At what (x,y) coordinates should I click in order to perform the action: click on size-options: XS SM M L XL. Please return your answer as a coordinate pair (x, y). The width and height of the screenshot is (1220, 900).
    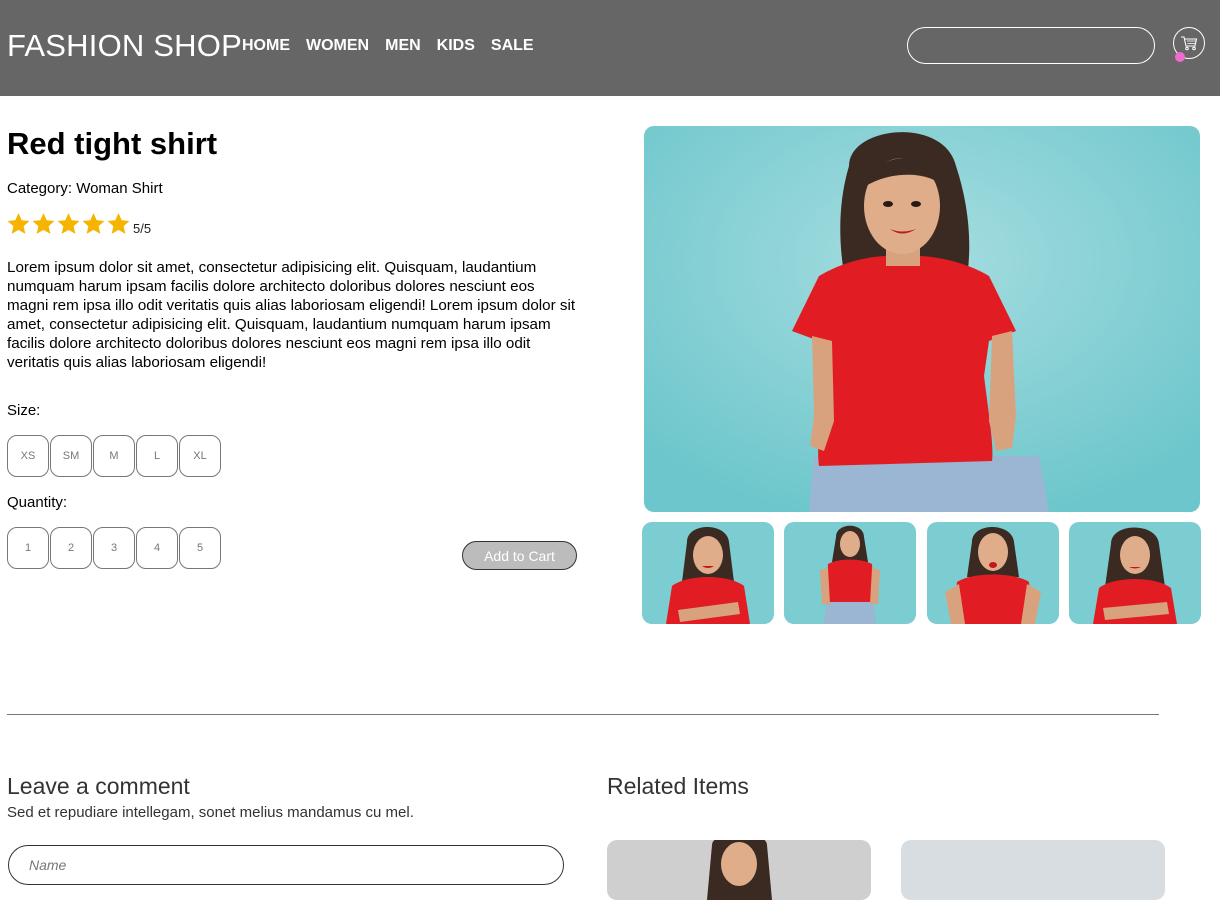
    Looking at the image, I should click on (114, 456).